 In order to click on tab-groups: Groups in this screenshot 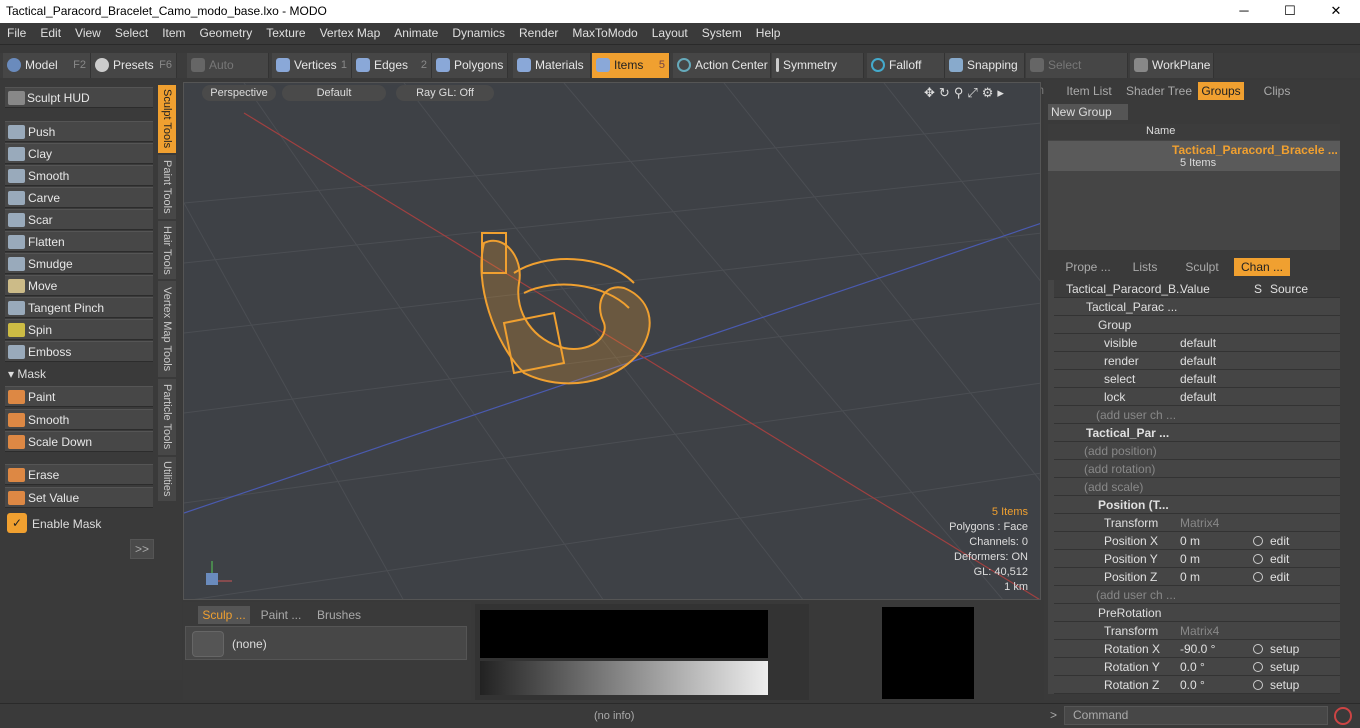, I will do `click(1221, 91)`.